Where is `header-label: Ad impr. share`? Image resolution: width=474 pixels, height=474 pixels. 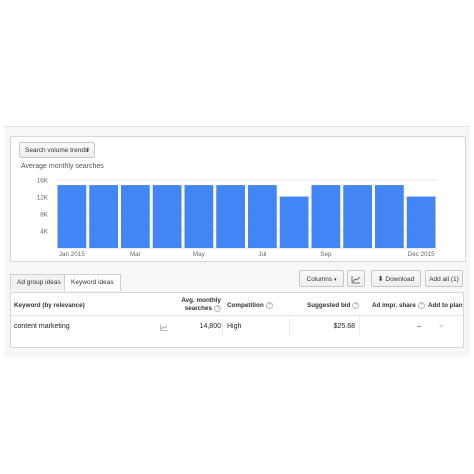 header-label: Ad impr. share is located at coordinates (394, 306).